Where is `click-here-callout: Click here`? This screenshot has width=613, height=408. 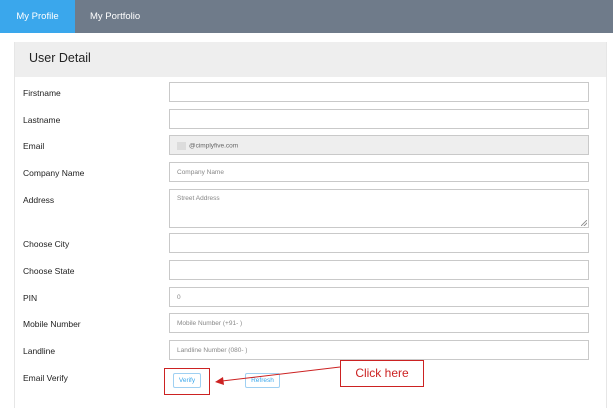 click-here-callout: Click here is located at coordinates (382, 373).